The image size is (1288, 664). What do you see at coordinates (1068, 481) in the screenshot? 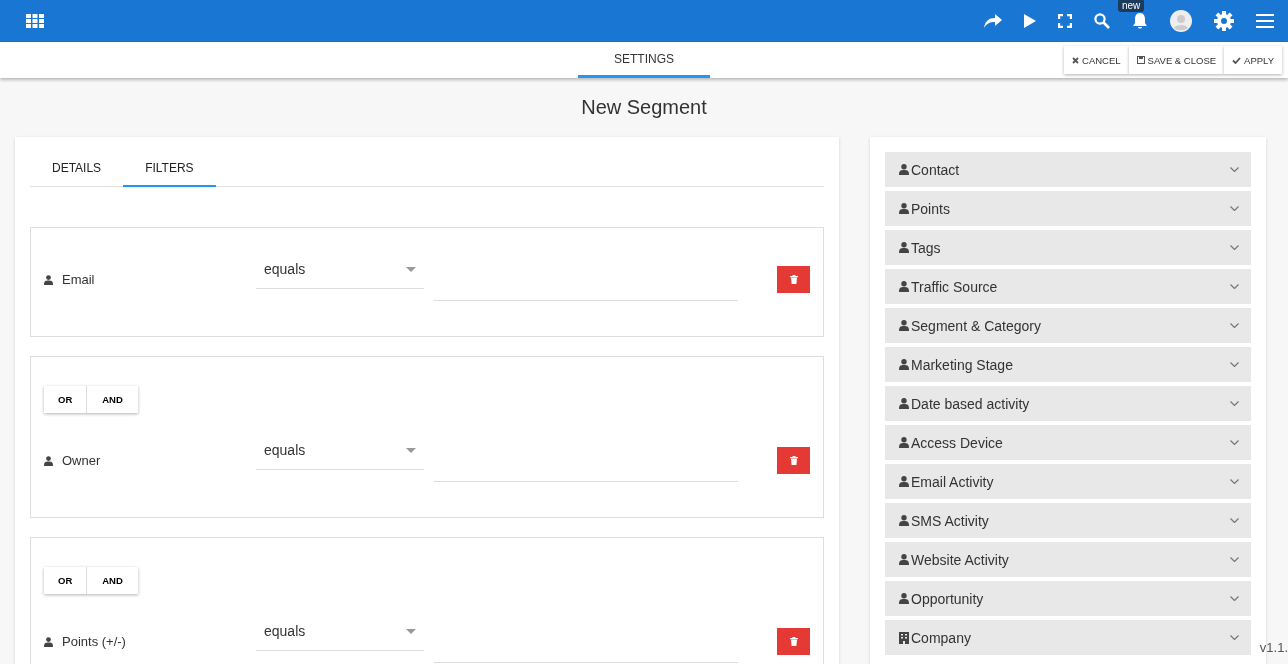
I see `category-item: Email Activity` at bounding box center [1068, 481].